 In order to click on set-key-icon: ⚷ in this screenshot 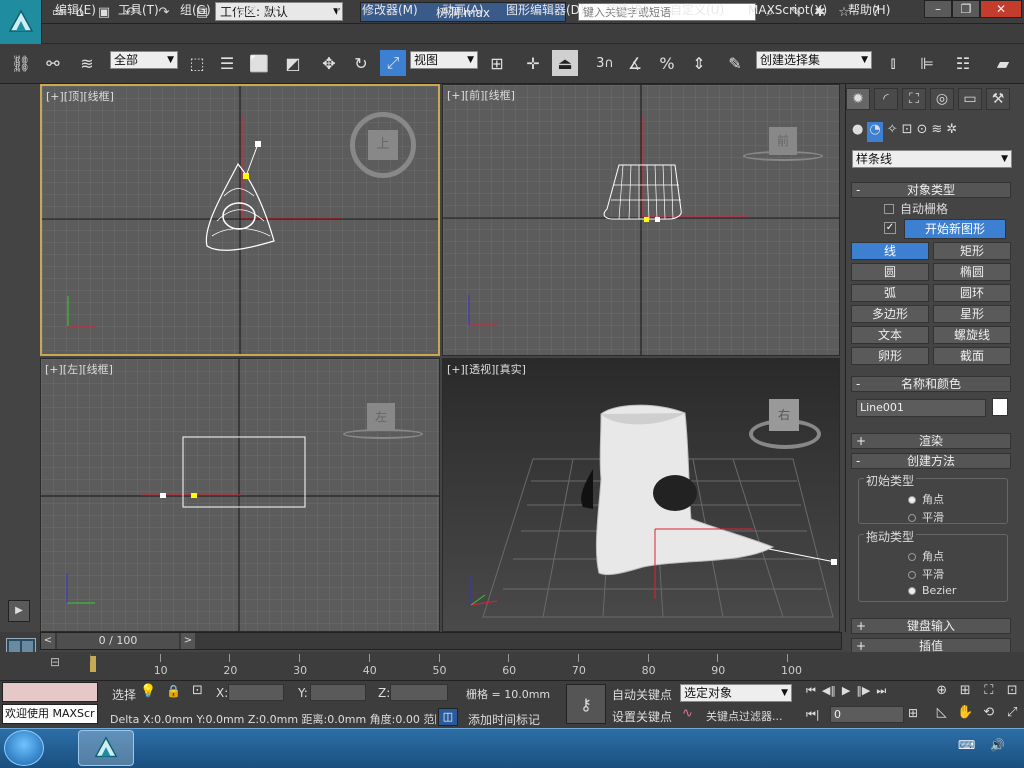, I will do `click(586, 704)`.